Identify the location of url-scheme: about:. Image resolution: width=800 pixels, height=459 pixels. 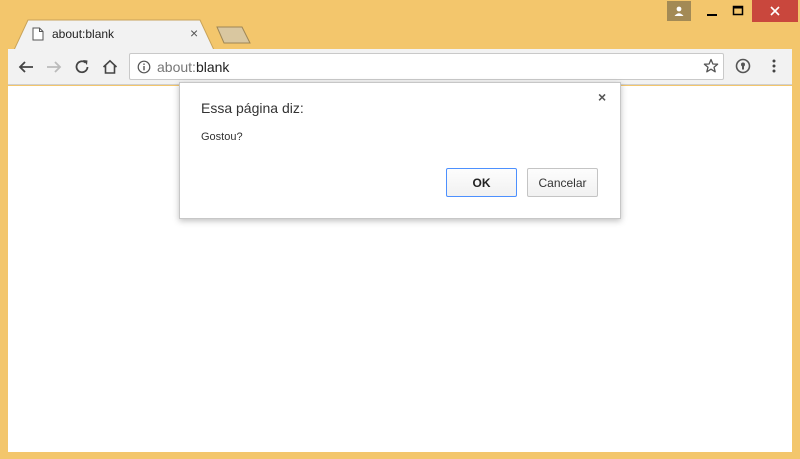
(176, 67).